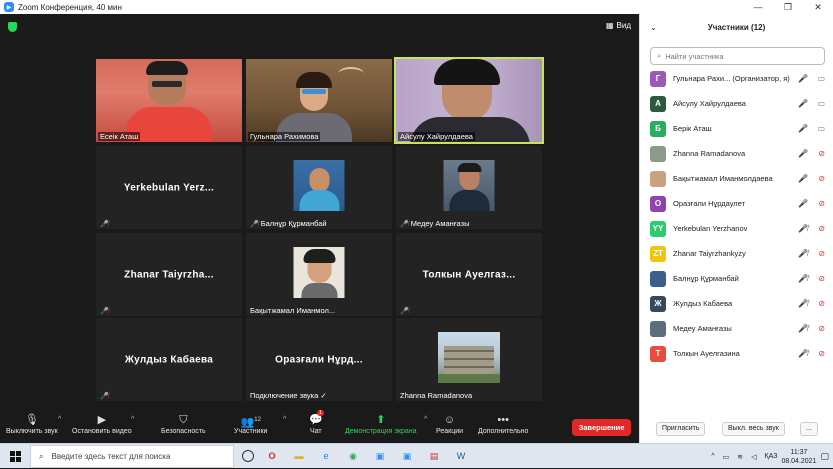 The height and width of the screenshot is (469, 833). What do you see at coordinates (736, 153) in the screenshot?
I see `participant-row: Zhanna Ramadanova 🎤 ⊘` at bounding box center [736, 153].